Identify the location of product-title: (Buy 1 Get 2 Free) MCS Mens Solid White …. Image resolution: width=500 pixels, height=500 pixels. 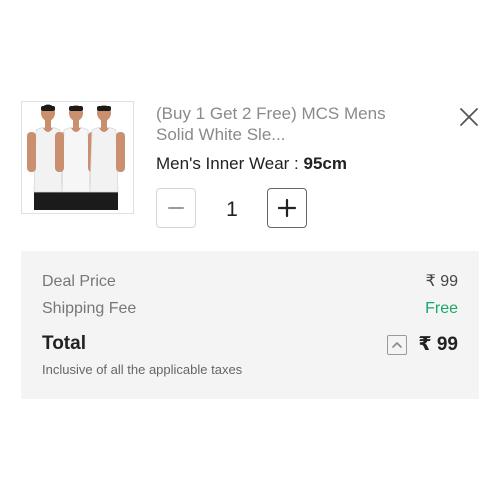
(271, 124).